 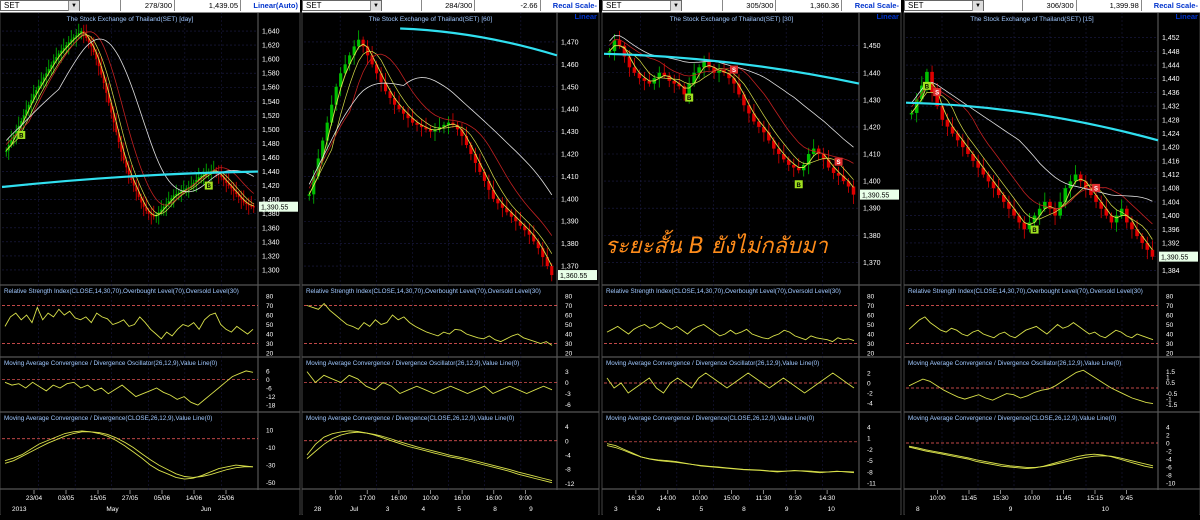 I want to click on toolbar-count: 278/300, so click(x=147, y=5).